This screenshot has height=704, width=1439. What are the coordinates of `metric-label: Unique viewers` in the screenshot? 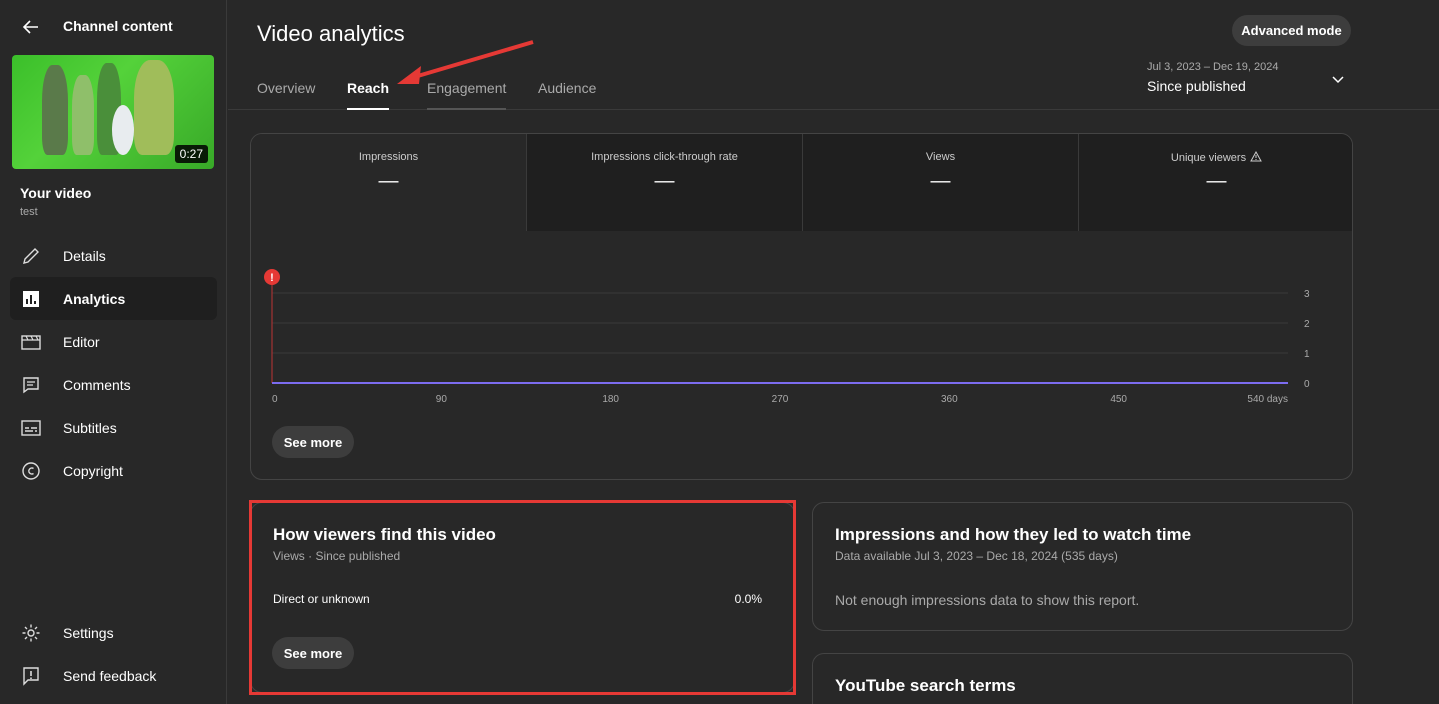 It's located at (1215, 157).